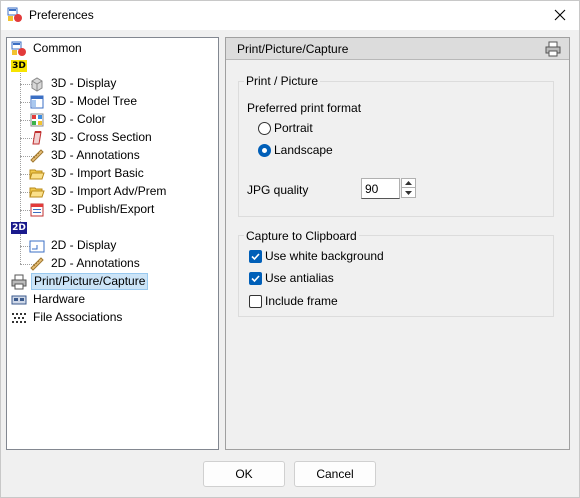 The image size is (580, 498). Describe the element at coordinates (59, 299) in the screenshot. I see `tree-item-label: Hardware` at that location.